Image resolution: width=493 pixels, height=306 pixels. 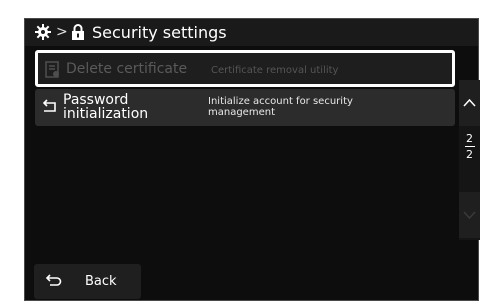 I want to click on certificate-icon, so click(x=52, y=69).